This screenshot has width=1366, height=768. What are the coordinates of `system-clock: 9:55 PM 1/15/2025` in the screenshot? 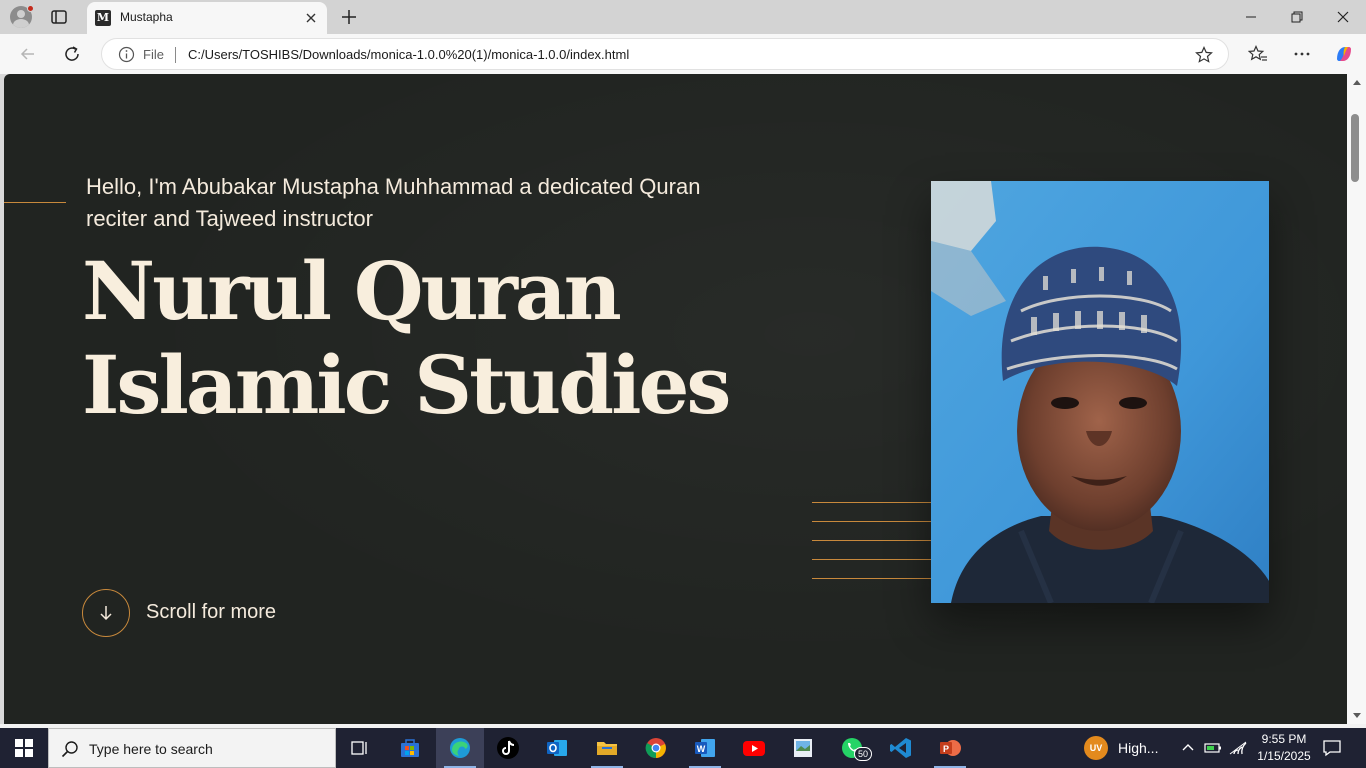 It's located at (1284, 748).